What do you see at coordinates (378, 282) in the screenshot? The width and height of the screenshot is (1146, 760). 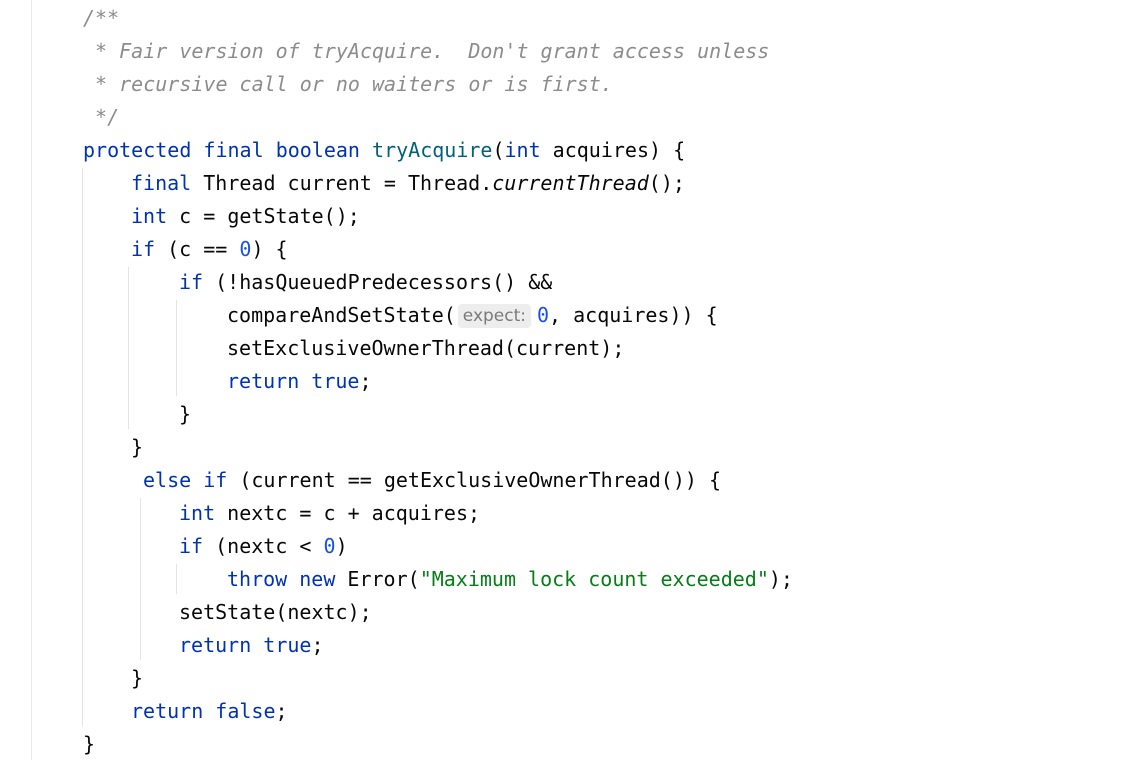 I see `code-token: (!hasQueuedPredecessors() &&` at bounding box center [378, 282].